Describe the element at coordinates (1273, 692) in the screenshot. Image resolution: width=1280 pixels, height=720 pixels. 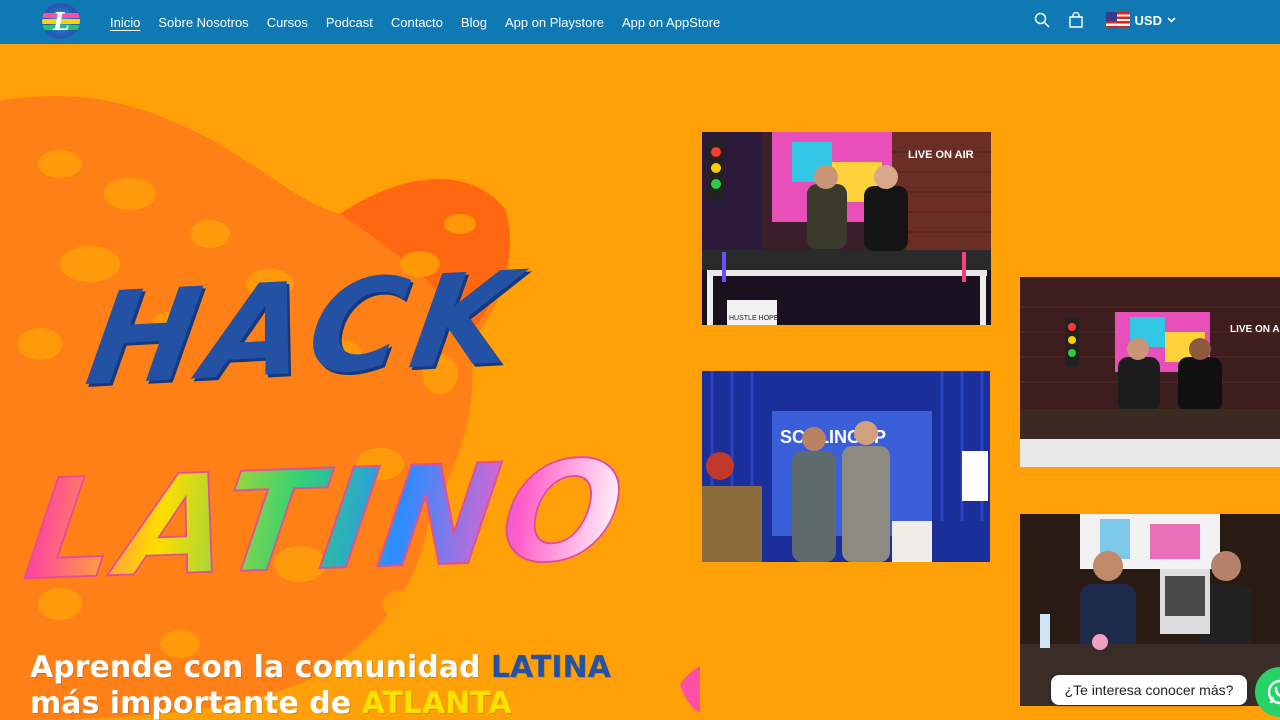
I see `whatsapp-icon` at that location.